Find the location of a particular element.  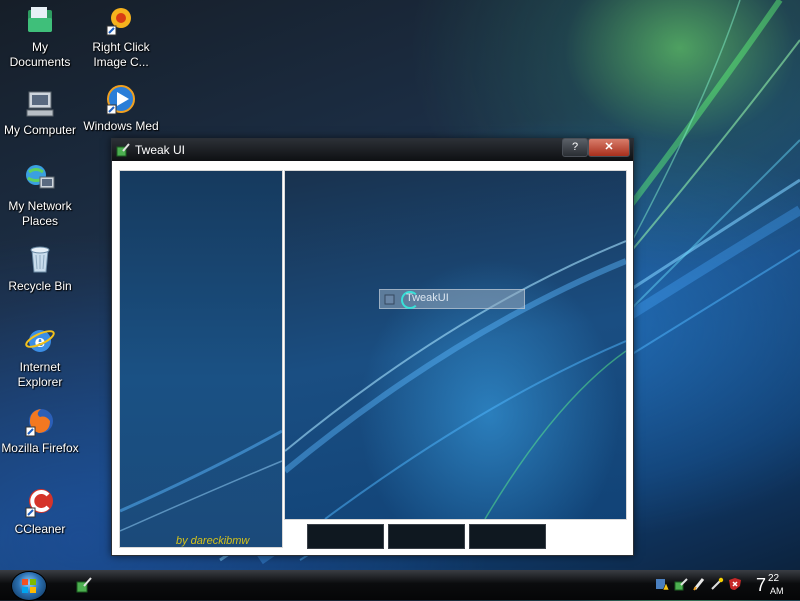

ok-button is located at coordinates (345, 536).